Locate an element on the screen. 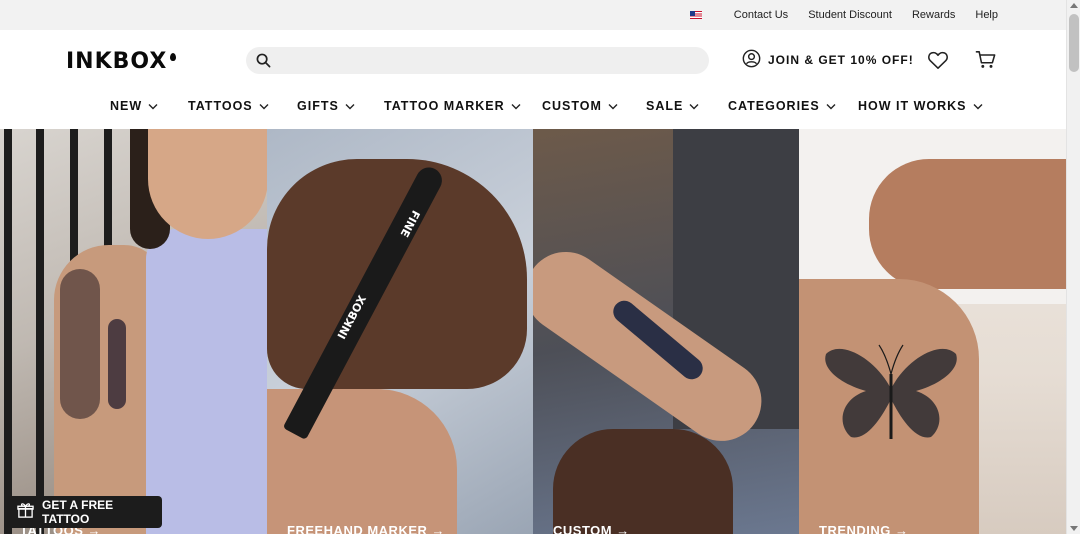 The image size is (1080, 534). nav-item-tattoo-marker: TATTOO MARKER is located at coordinates (452, 106).